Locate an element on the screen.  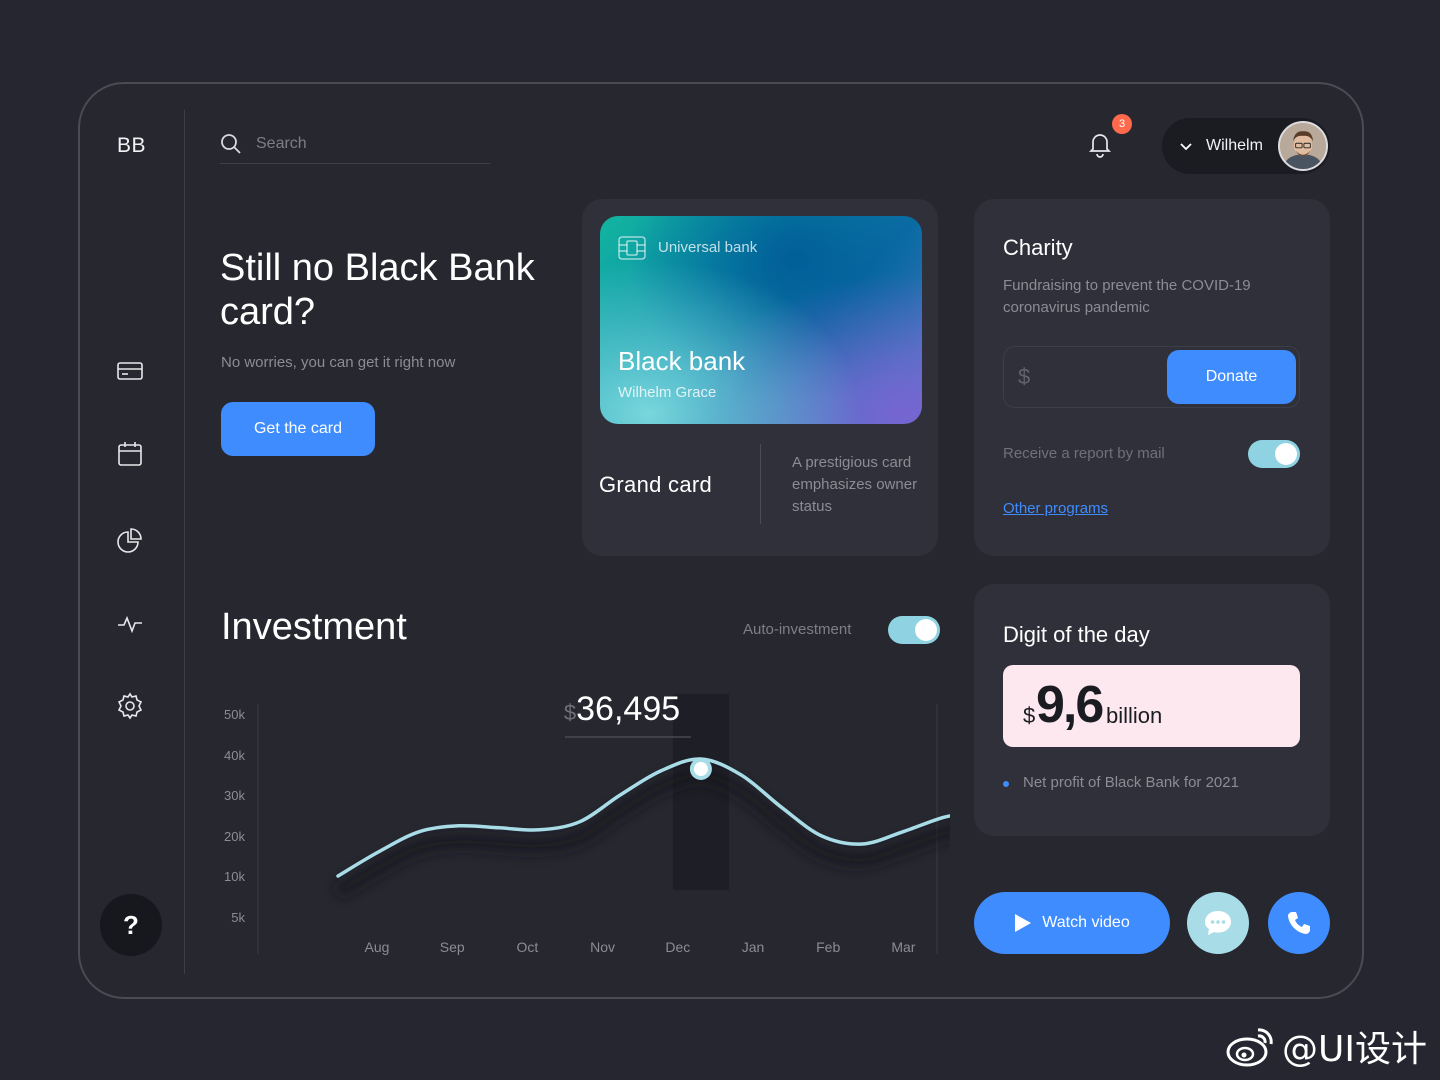
hero-title: Still no Black Bank card? is located at coordinates (377, 290).